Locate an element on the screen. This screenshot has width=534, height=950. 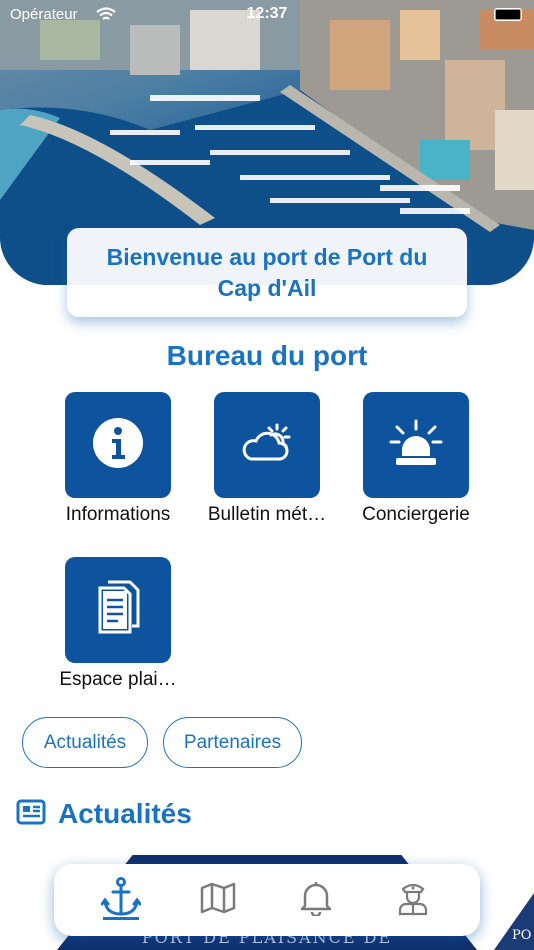
pill-actualites: Actualités is located at coordinates (85, 742).